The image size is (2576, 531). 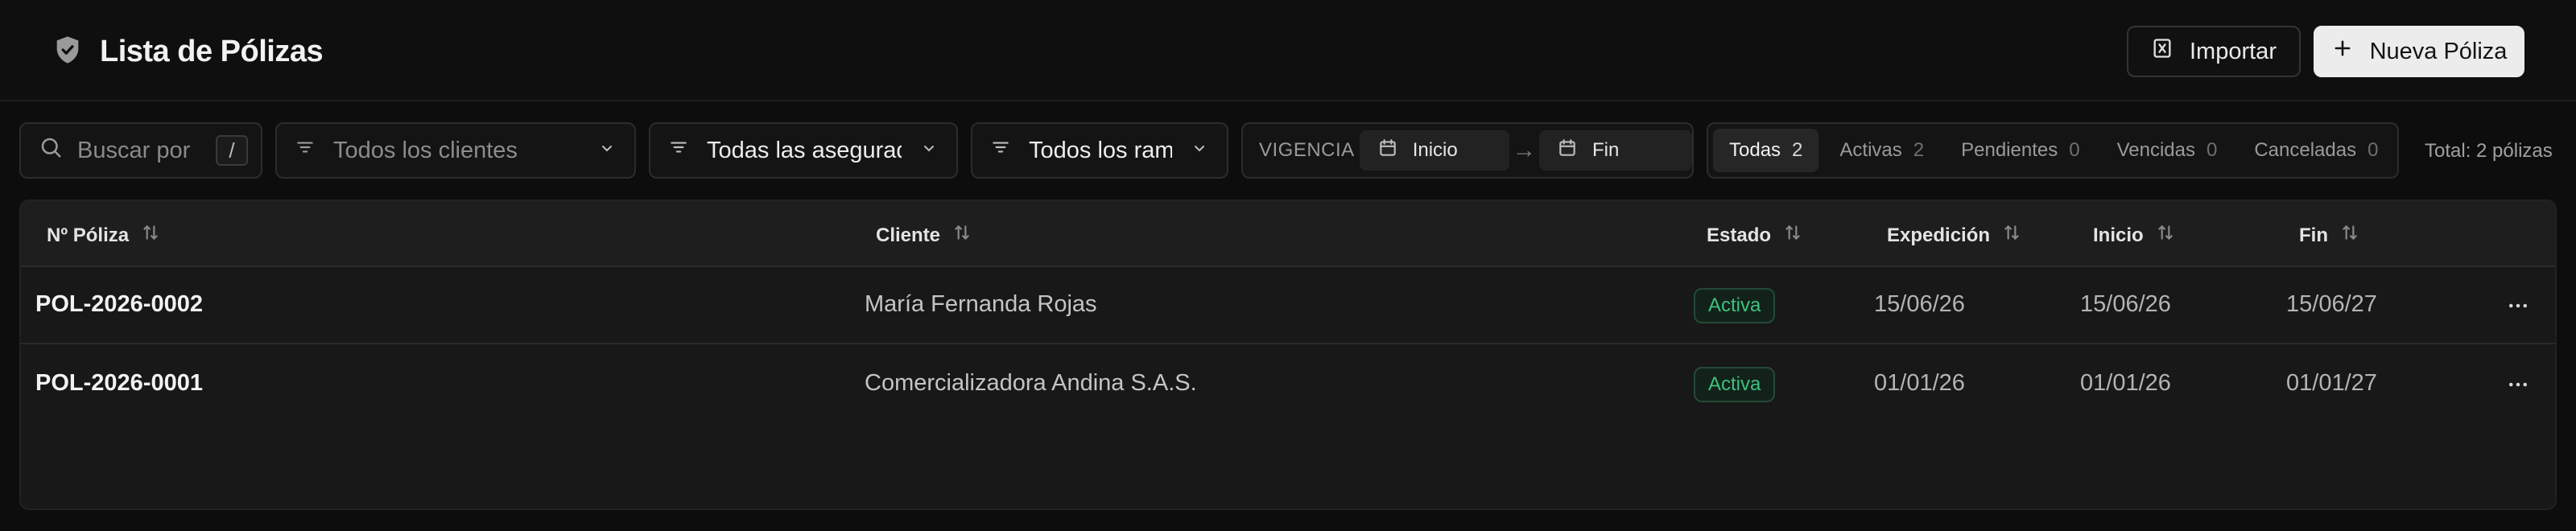 I want to click on clients-select: Todos los clientes, so click(x=455, y=151).